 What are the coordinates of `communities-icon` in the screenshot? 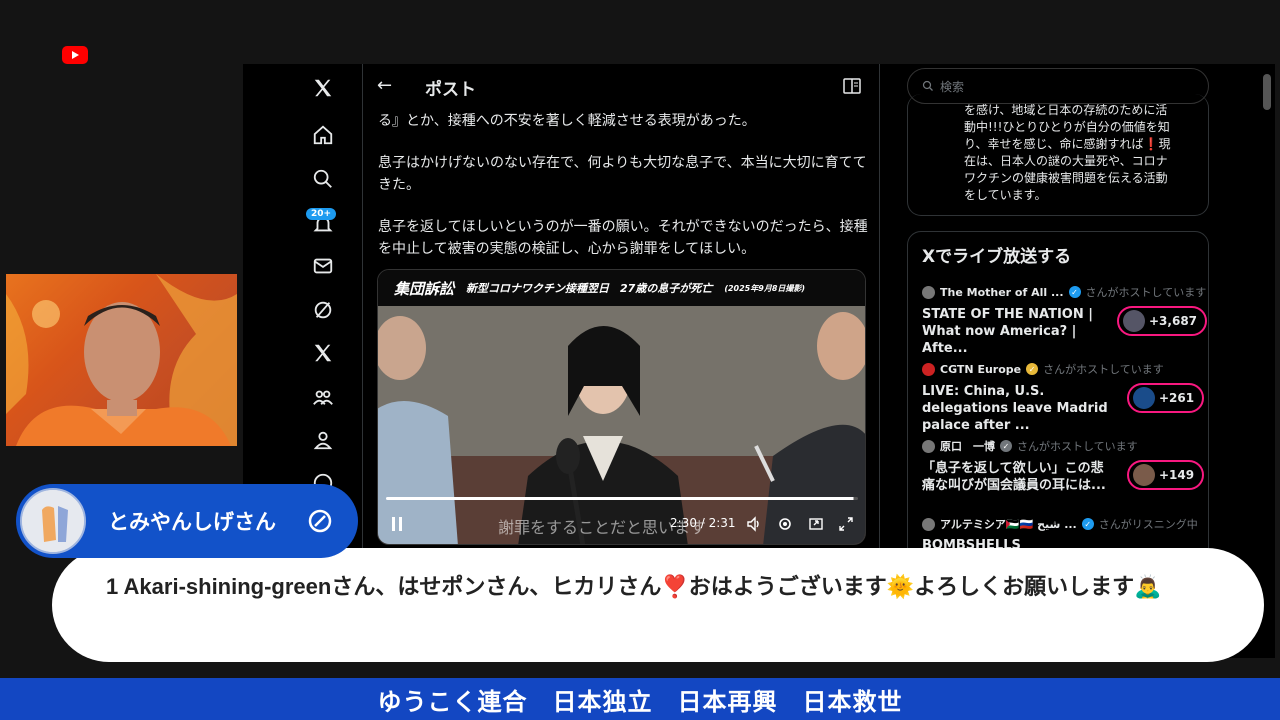 It's located at (323, 397).